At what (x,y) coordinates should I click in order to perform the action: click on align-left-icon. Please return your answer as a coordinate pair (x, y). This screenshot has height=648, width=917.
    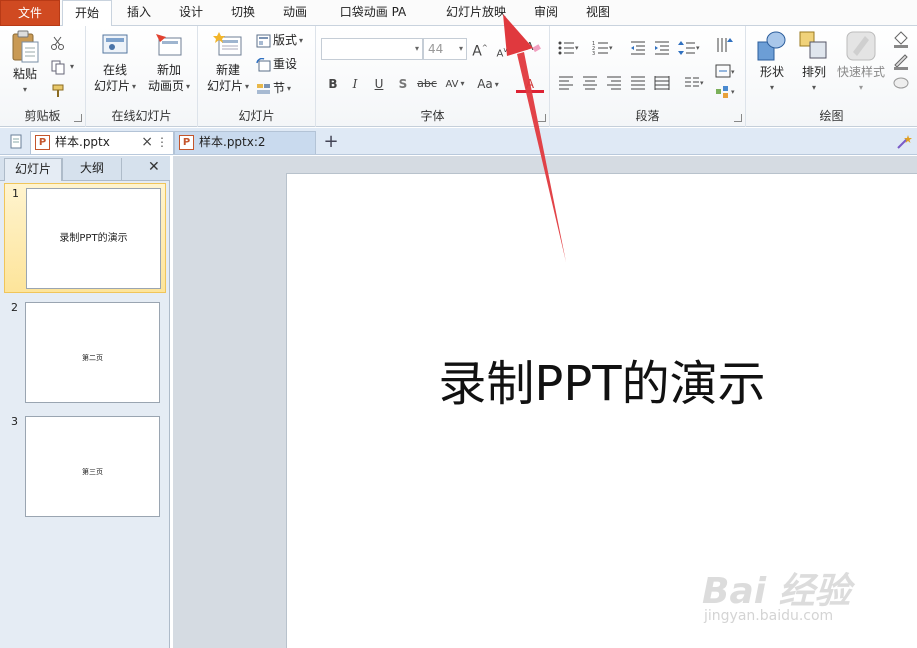
    Looking at the image, I should click on (566, 83).